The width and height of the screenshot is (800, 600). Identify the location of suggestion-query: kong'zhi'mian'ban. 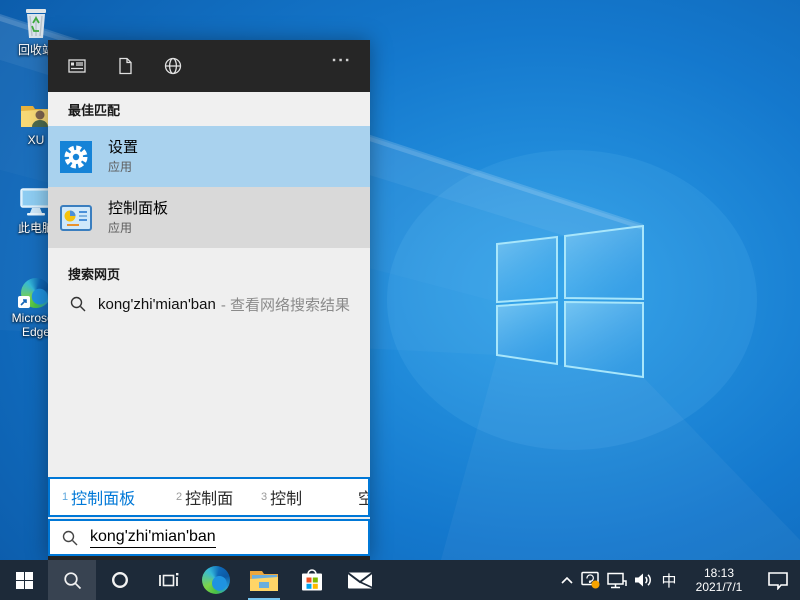
(157, 304).